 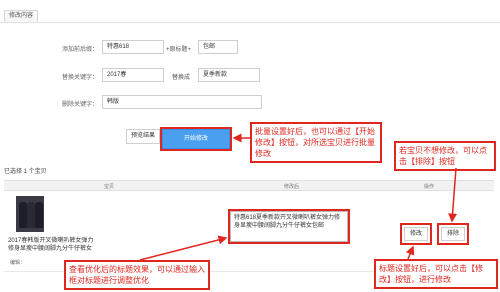 What do you see at coordinates (410, 252) in the screenshot?
I see `arrow-to-edit-button` at bounding box center [410, 252].